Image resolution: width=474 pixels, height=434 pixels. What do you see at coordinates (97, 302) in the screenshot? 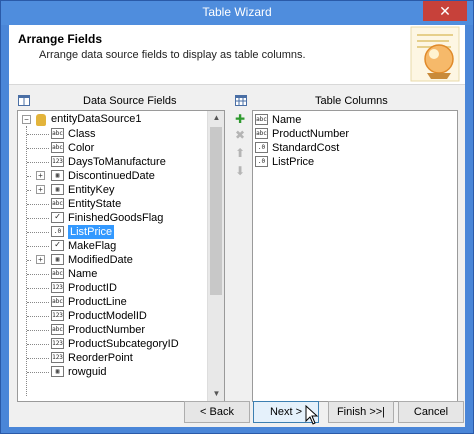
I see `field-label: ProductLine` at bounding box center [97, 302].